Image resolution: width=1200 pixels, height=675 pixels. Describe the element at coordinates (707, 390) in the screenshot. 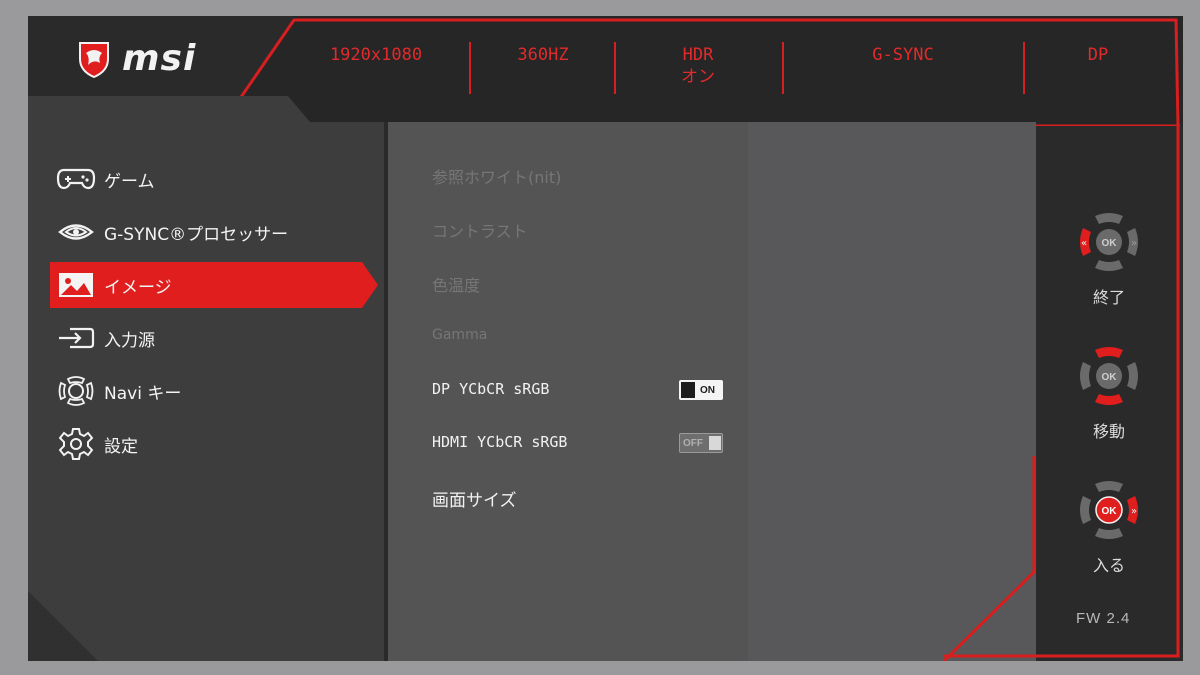

I see `toggle-state: ON` at that location.